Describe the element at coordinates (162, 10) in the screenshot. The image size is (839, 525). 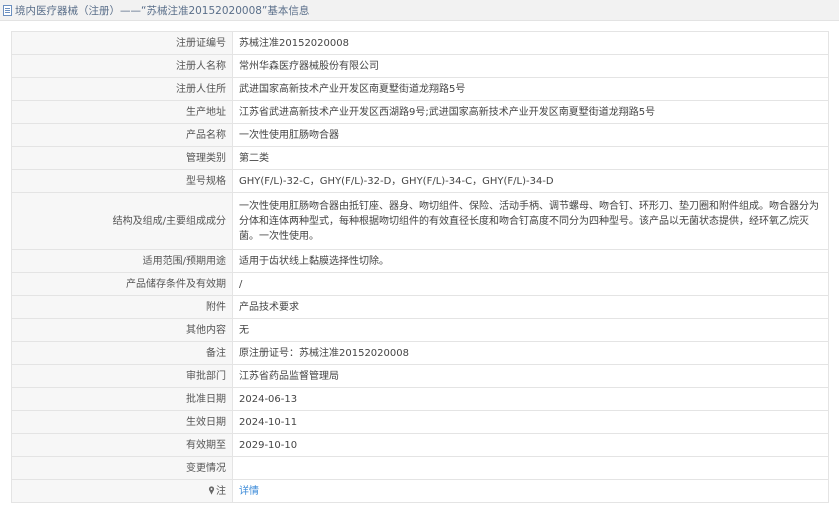
I see `page-title: 境内医疗器械（注册）——“苏械注准20152020008”基本信息` at that location.